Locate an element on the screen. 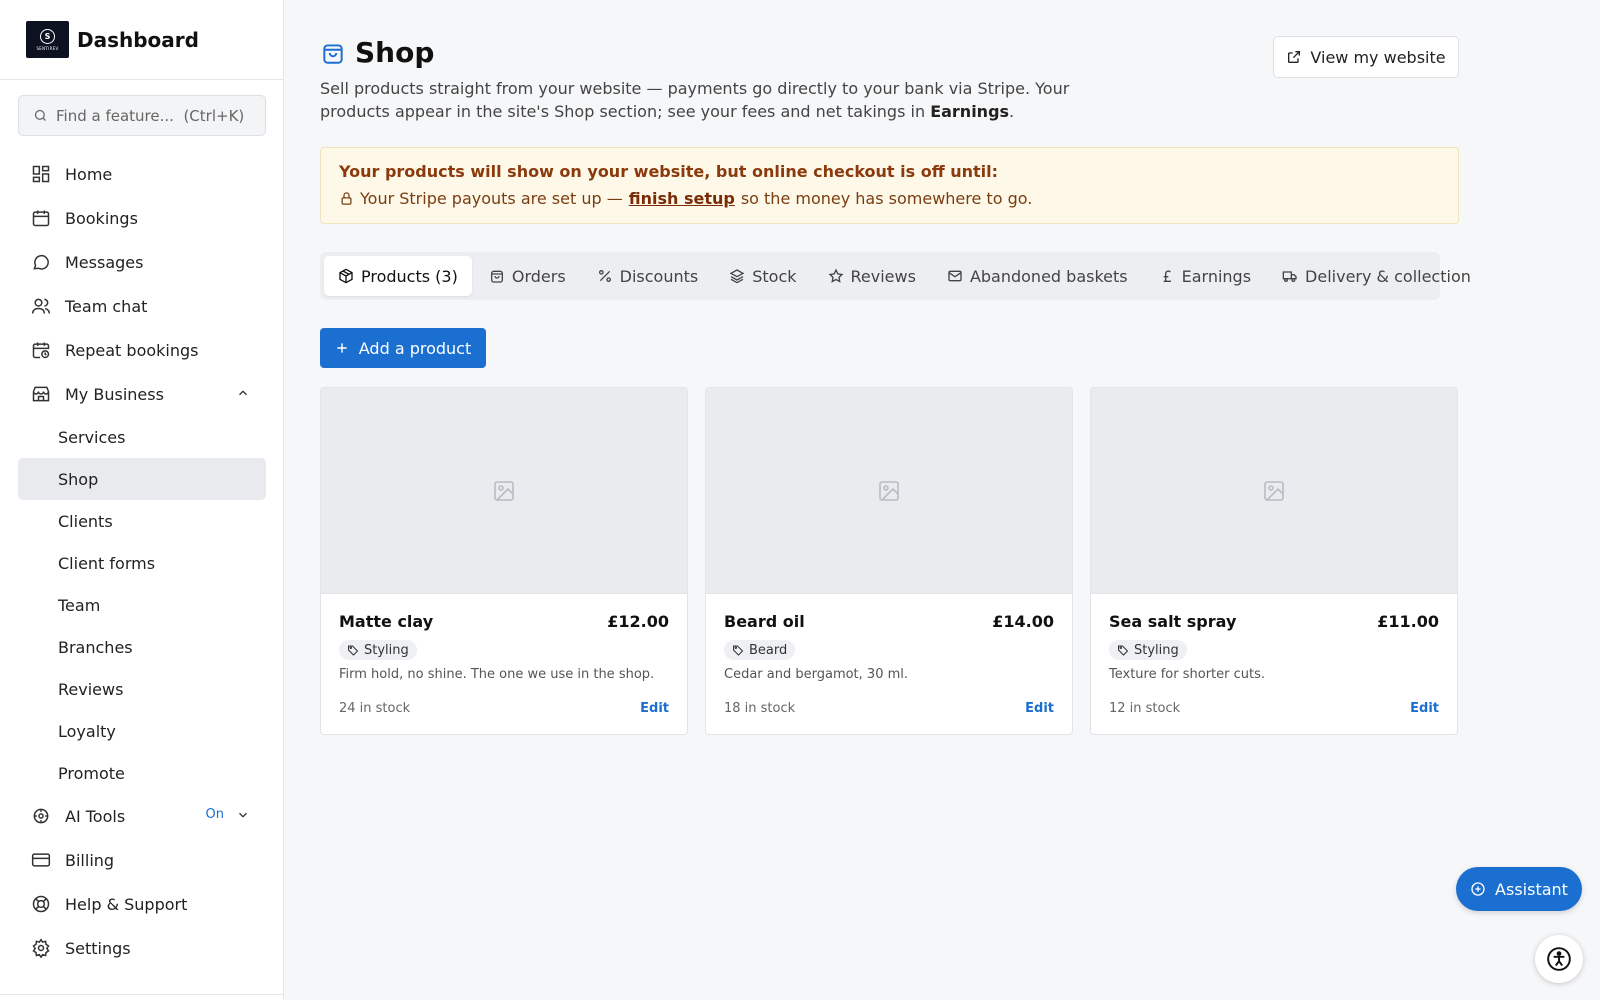 Image resolution: width=1600 pixels, height=1000 pixels. finish-setup-link: finish setup is located at coordinates (682, 198).